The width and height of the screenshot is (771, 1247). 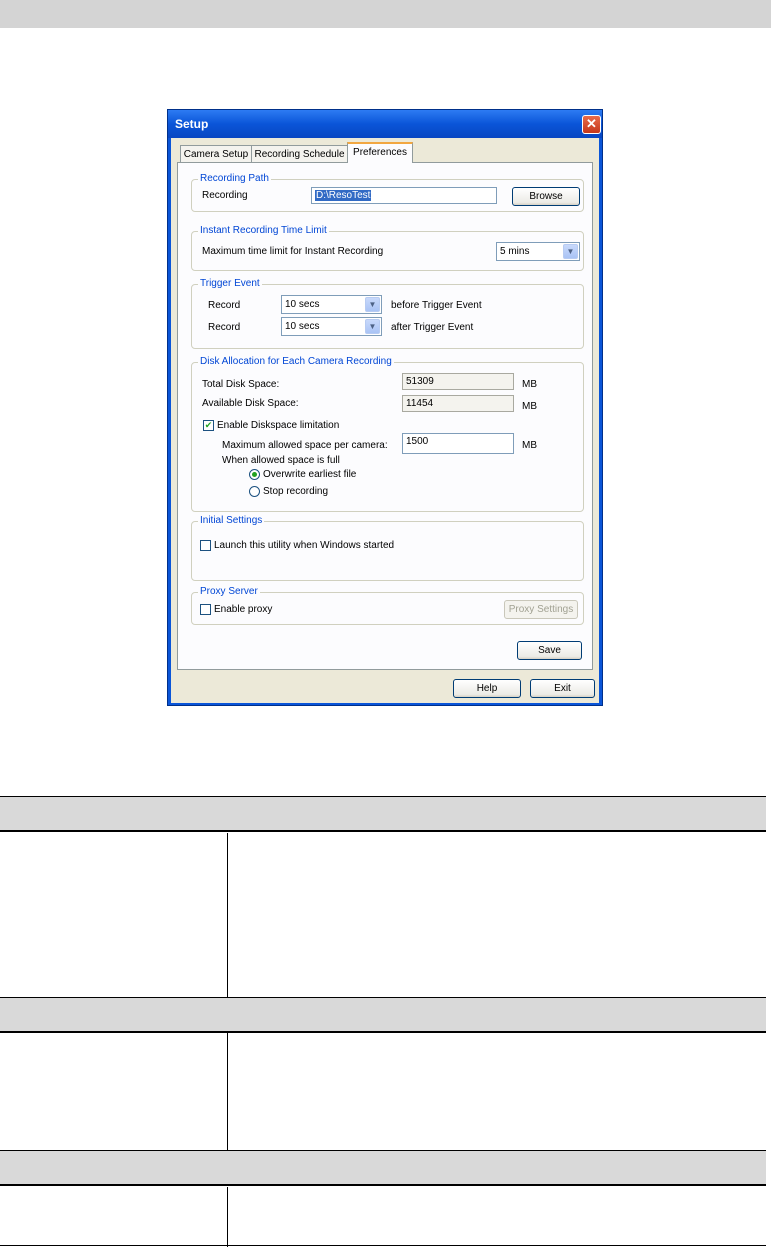 I want to click on checkmark-icon: ✔, so click(x=208, y=425).